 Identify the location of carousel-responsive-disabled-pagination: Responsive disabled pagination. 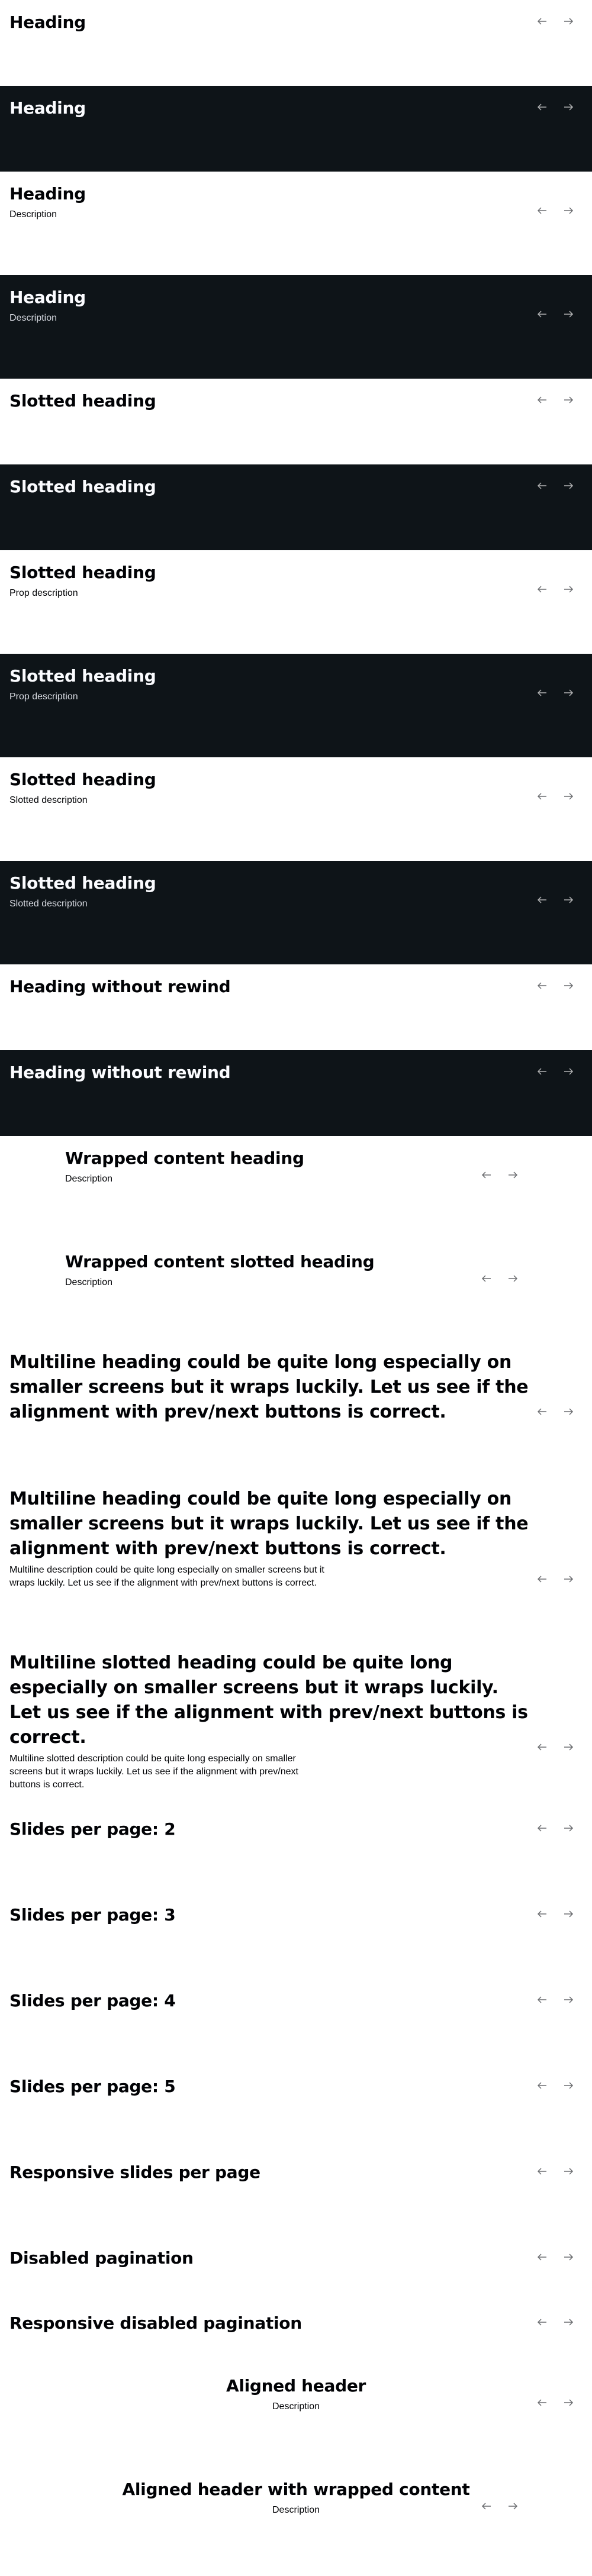
(296, 2331).